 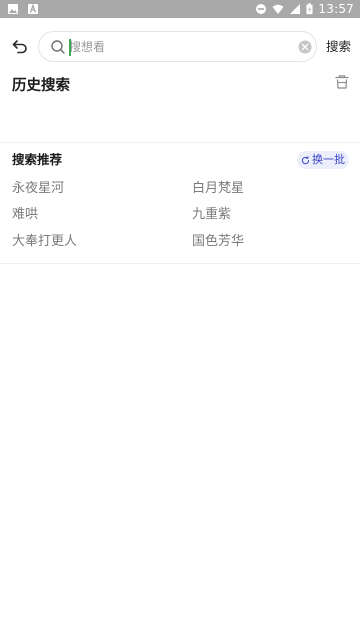 I want to click on search-input, so click(x=183, y=47).